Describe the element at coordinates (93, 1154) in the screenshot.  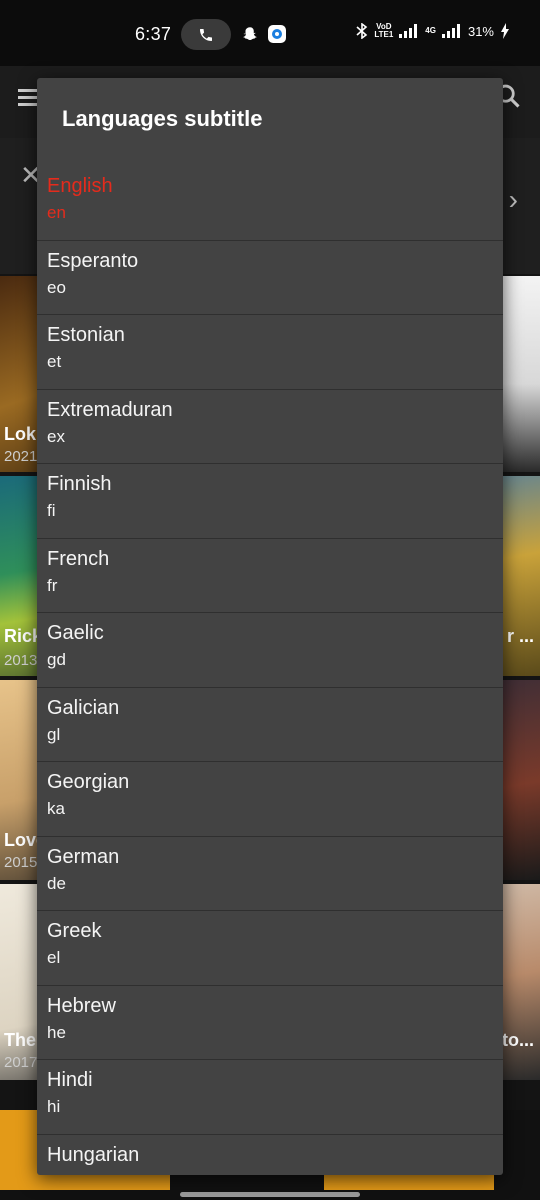
I see `language-name: Hungarian` at that location.